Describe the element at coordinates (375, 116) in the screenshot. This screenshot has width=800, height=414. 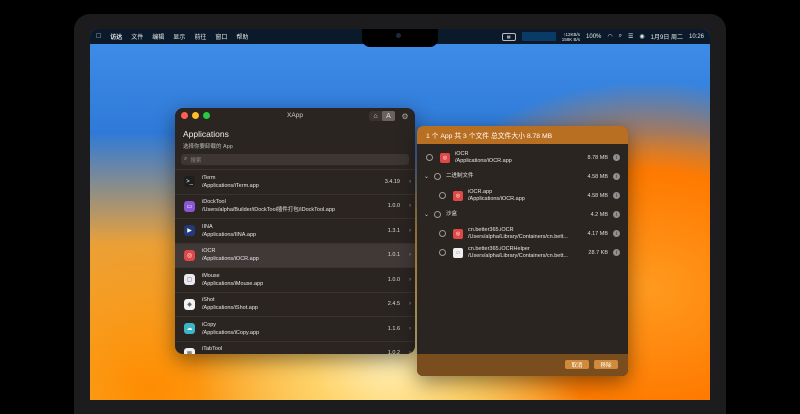
I see `home-icon: ⌂` at that location.